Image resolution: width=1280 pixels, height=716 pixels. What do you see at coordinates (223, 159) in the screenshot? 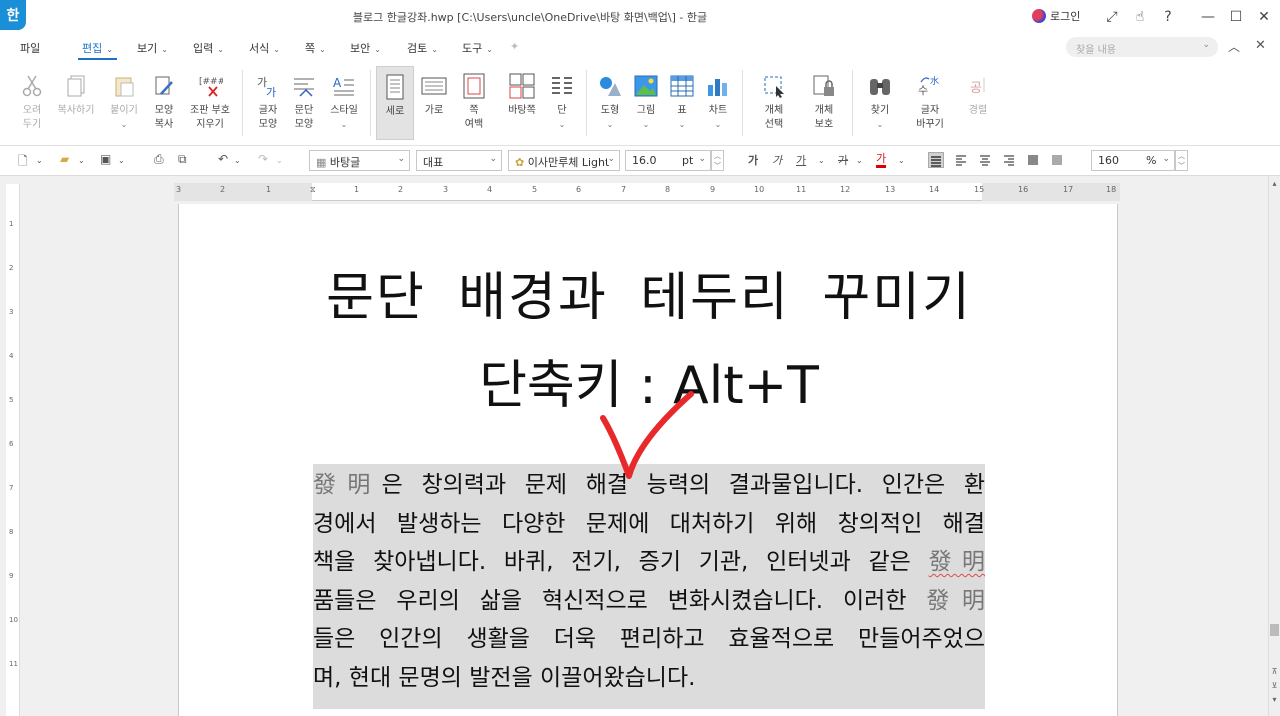
I see `undo-icon: ↶` at bounding box center [223, 159].